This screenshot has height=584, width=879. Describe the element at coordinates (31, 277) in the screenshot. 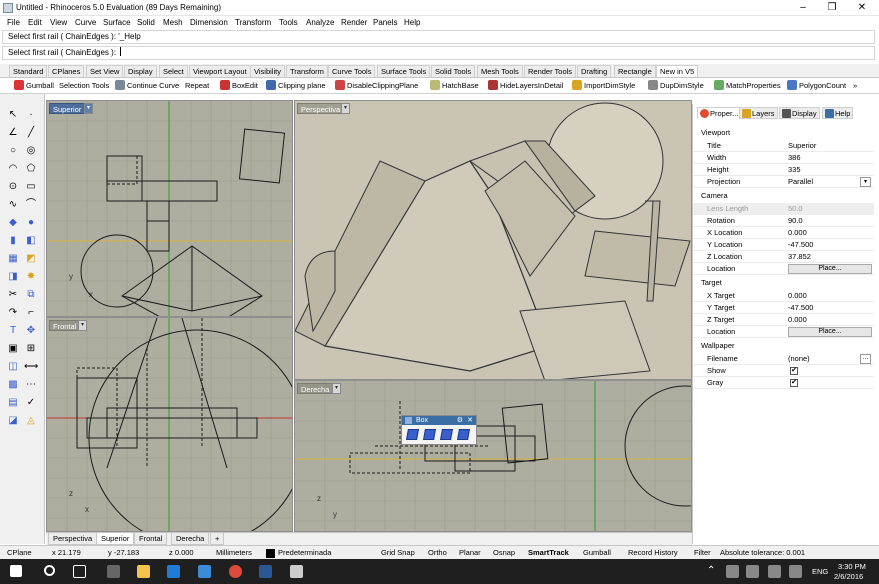

I see `explode-icon: ✸` at that location.